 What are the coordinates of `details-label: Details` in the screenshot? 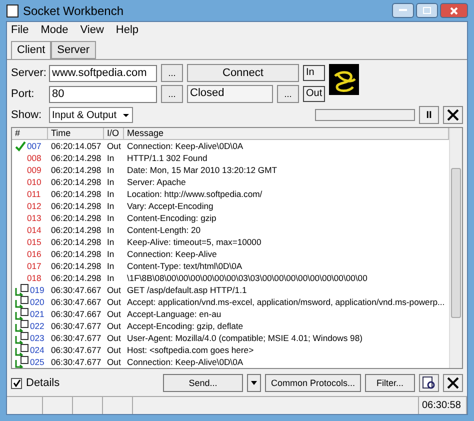 It's located at (43, 383).